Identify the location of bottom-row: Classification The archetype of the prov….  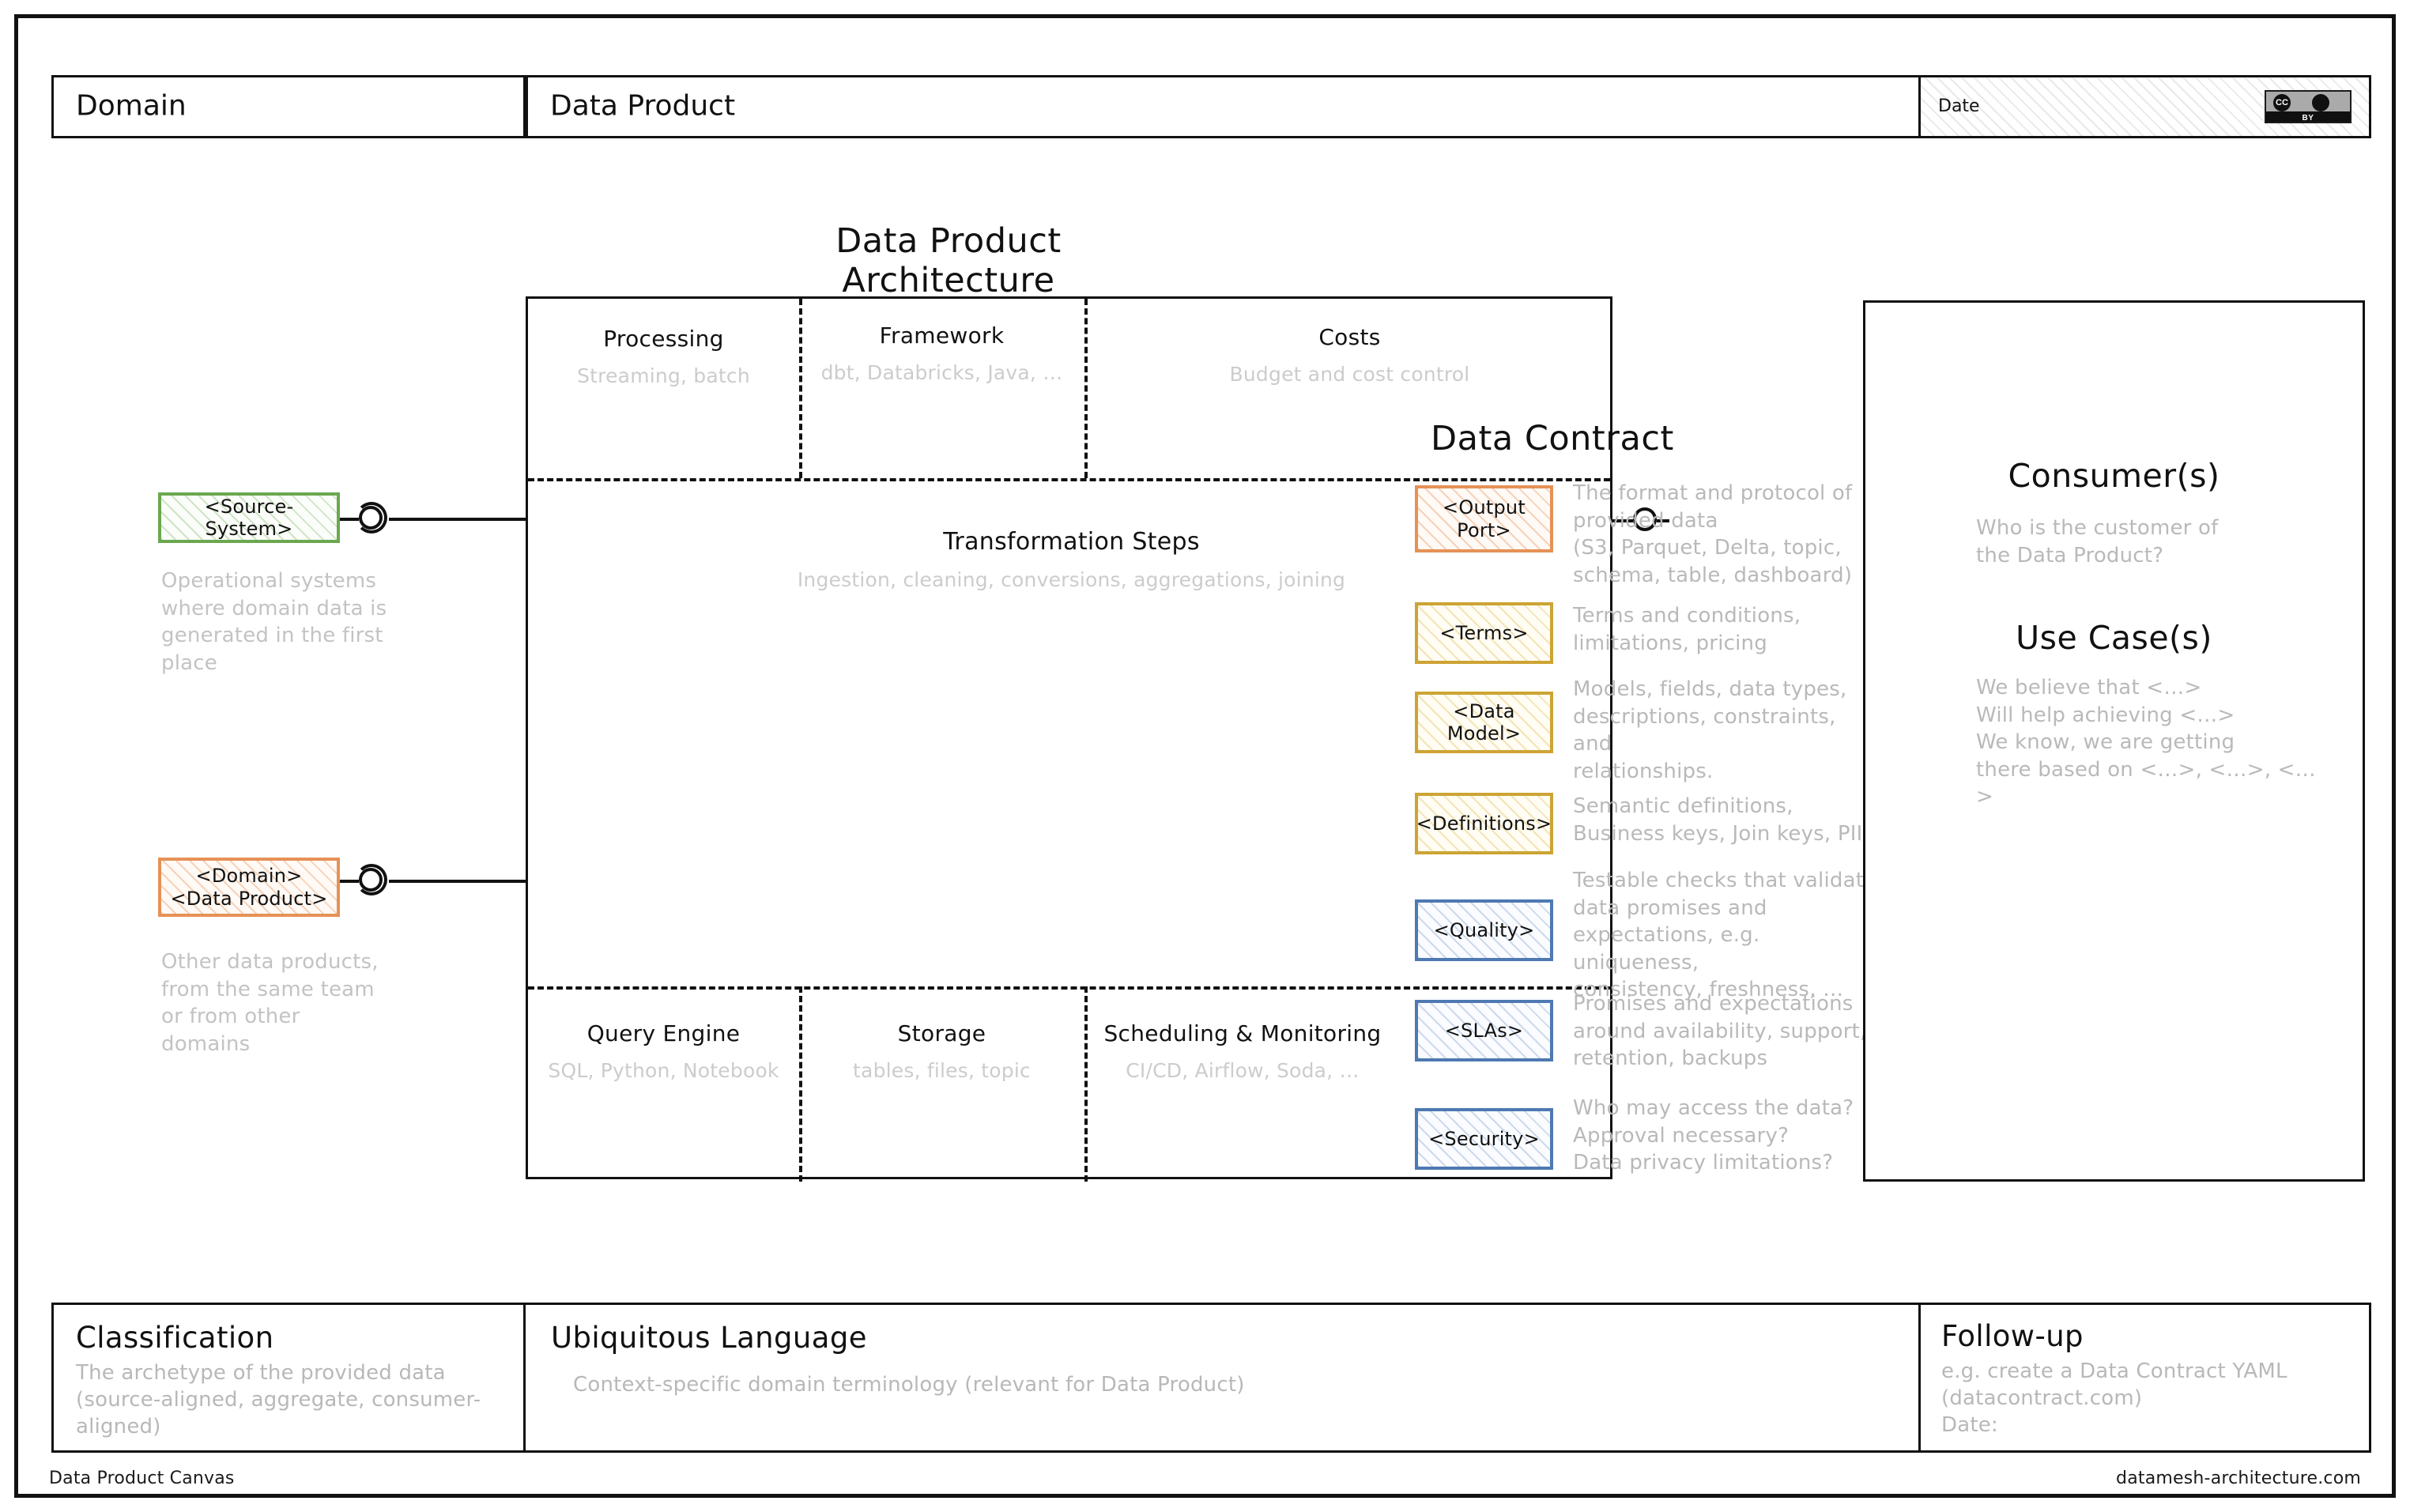
(1211, 1378).